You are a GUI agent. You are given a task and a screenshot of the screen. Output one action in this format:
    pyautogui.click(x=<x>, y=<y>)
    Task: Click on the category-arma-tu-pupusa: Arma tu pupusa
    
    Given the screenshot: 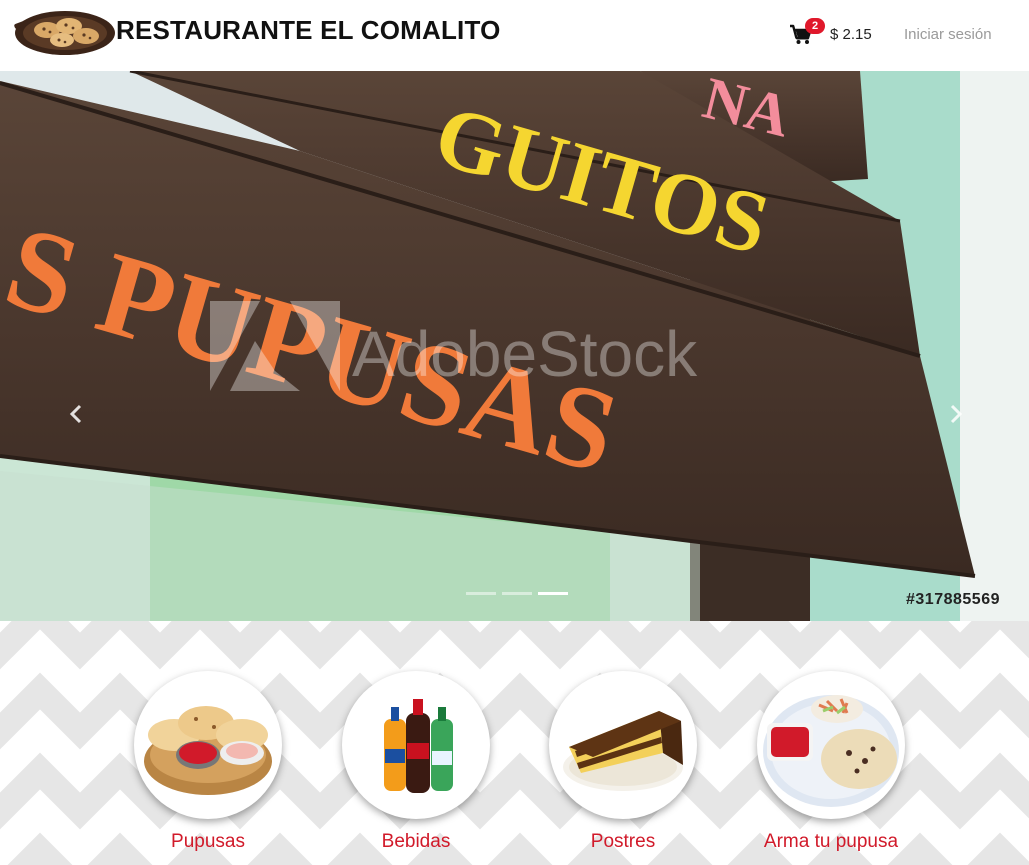 What is the action you would take?
    pyautogui.click(x=831, y=762)
    